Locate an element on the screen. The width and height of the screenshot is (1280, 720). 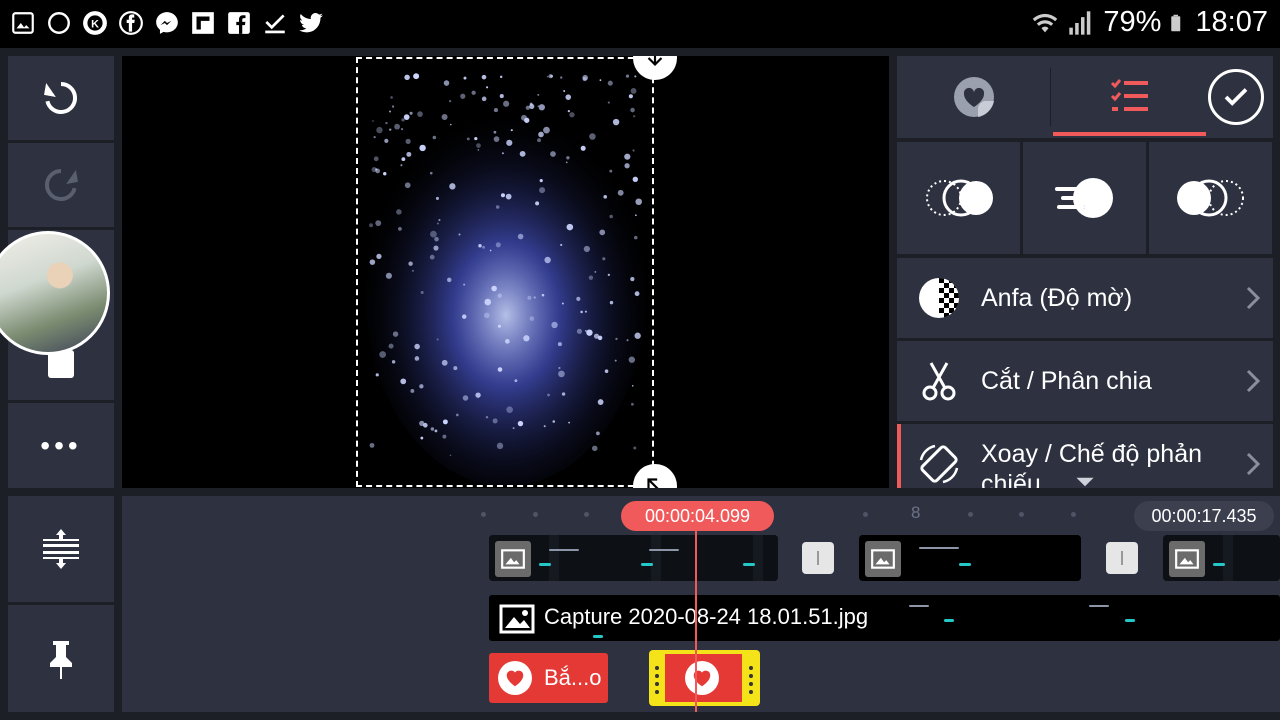
twitter-icon is located at coordinates (311, 23).